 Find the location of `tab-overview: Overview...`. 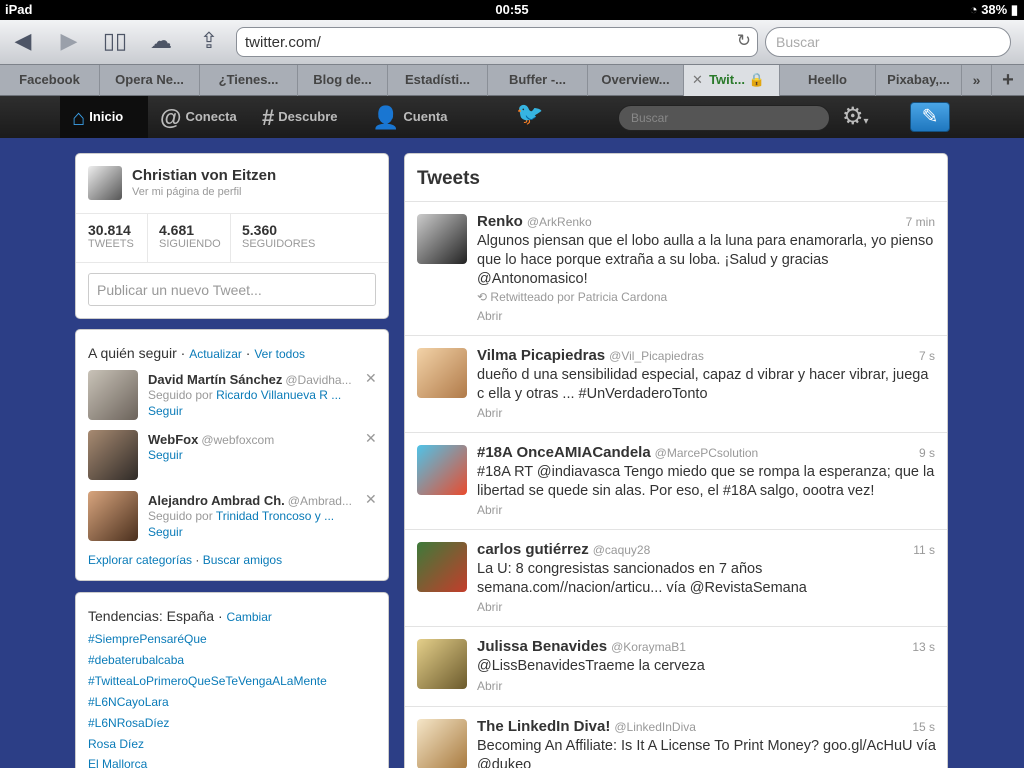

tab-overview: Overview... is located at coordinates (636, 80).